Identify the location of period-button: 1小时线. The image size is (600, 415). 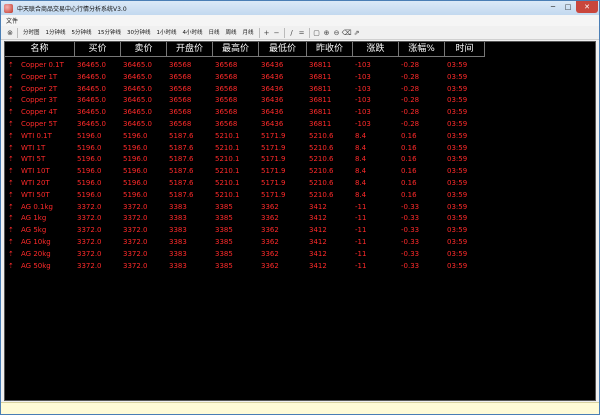
(167, 33).